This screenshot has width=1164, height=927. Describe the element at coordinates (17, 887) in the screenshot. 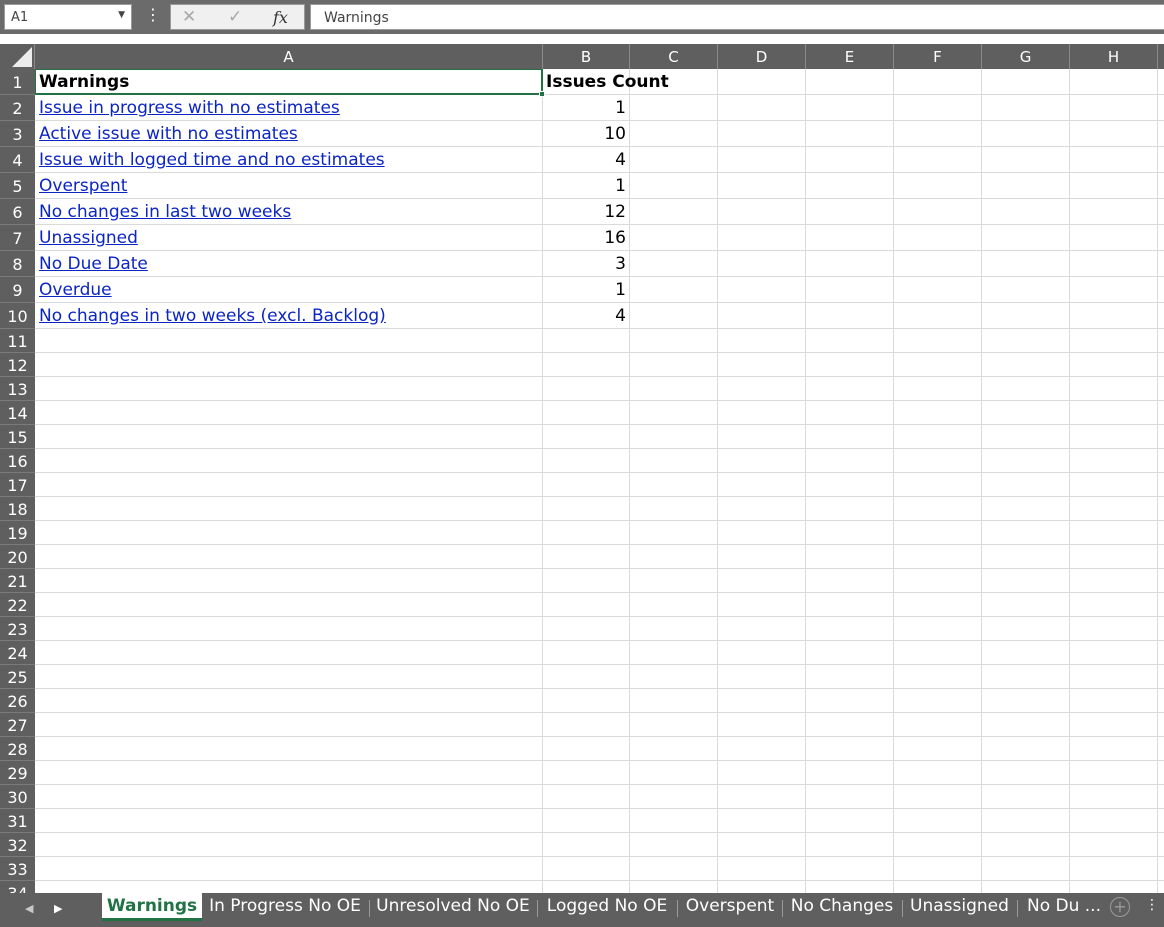

I see `row-header-34: 34` at that location.